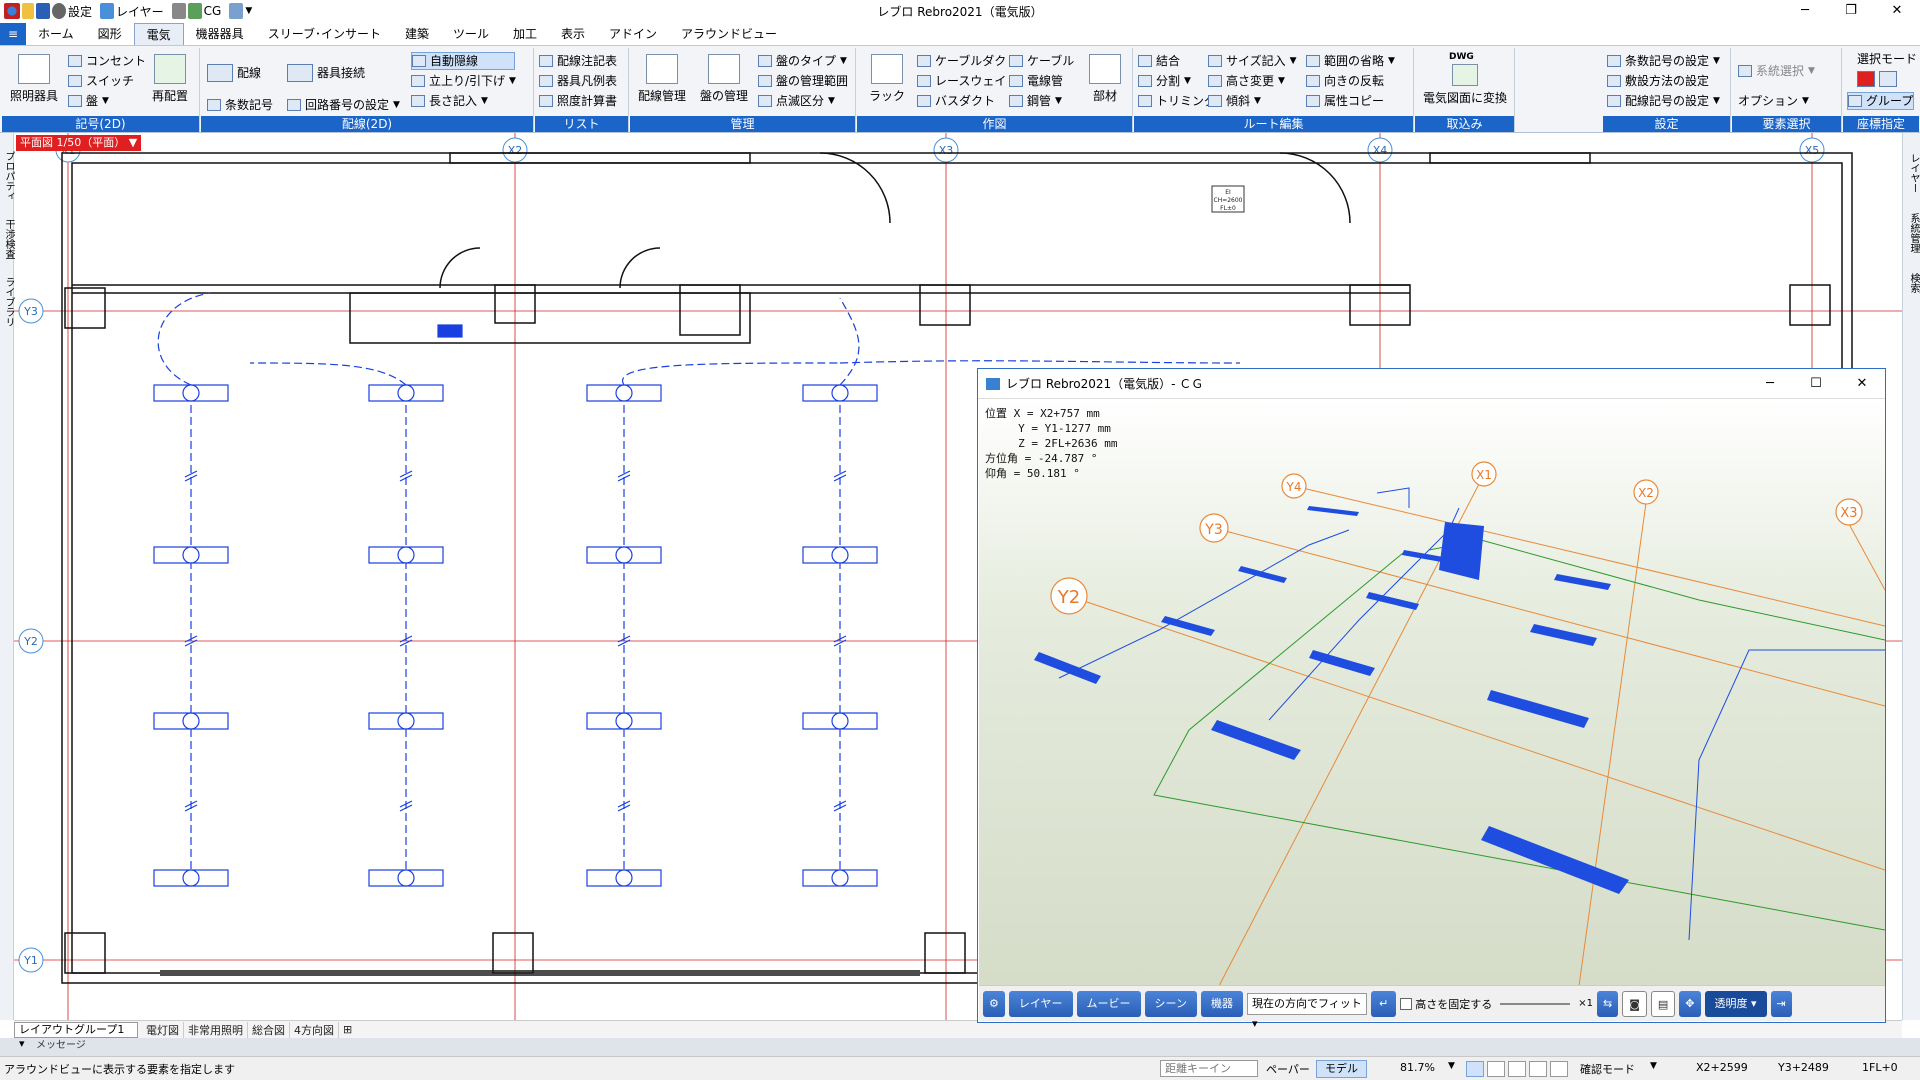 The width and height of the screenshot is (1920, 1080). What do you see at coordinates (1446, 1004) in the screenshot?
I see `cg-fix-height-checkbox: 高さを固定する` at bounding box center [1446, 1004].